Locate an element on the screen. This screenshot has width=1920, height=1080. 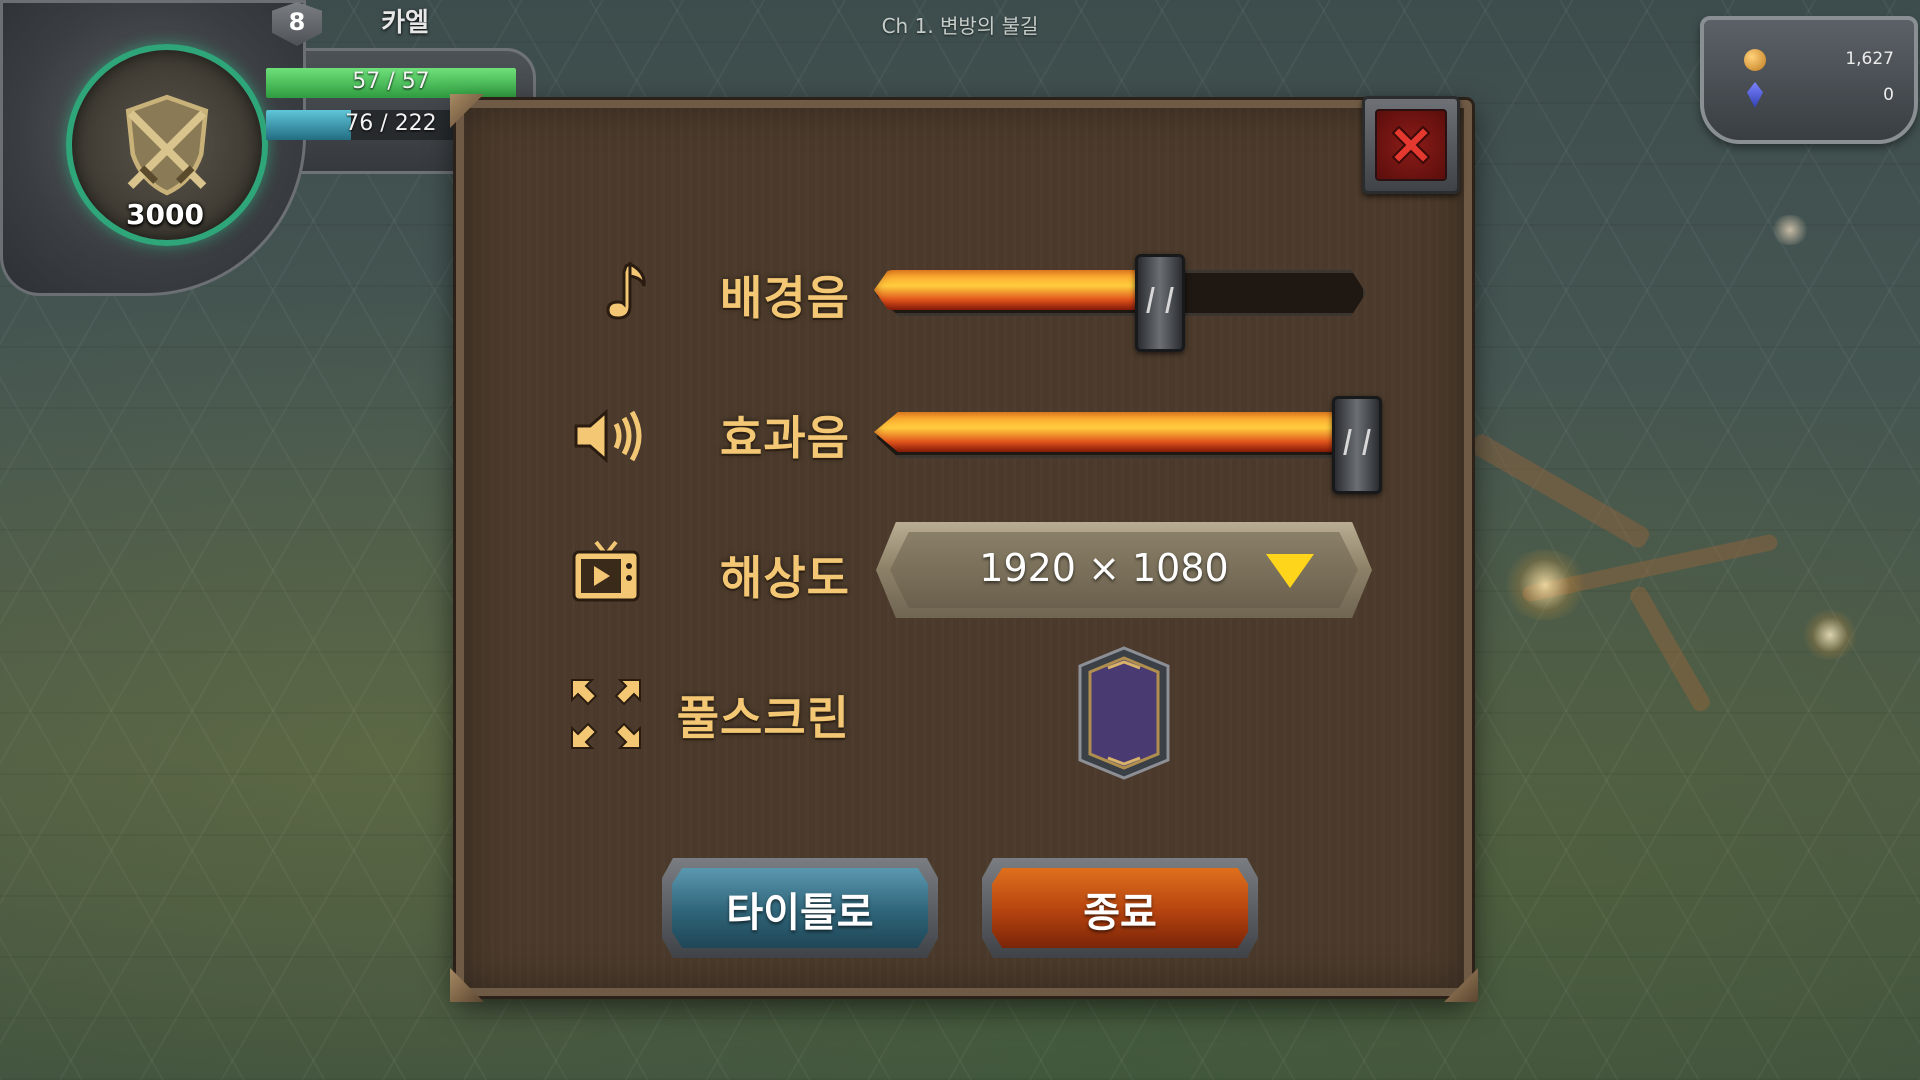
gem-value: 0 is located at coordinates (1888, 95).